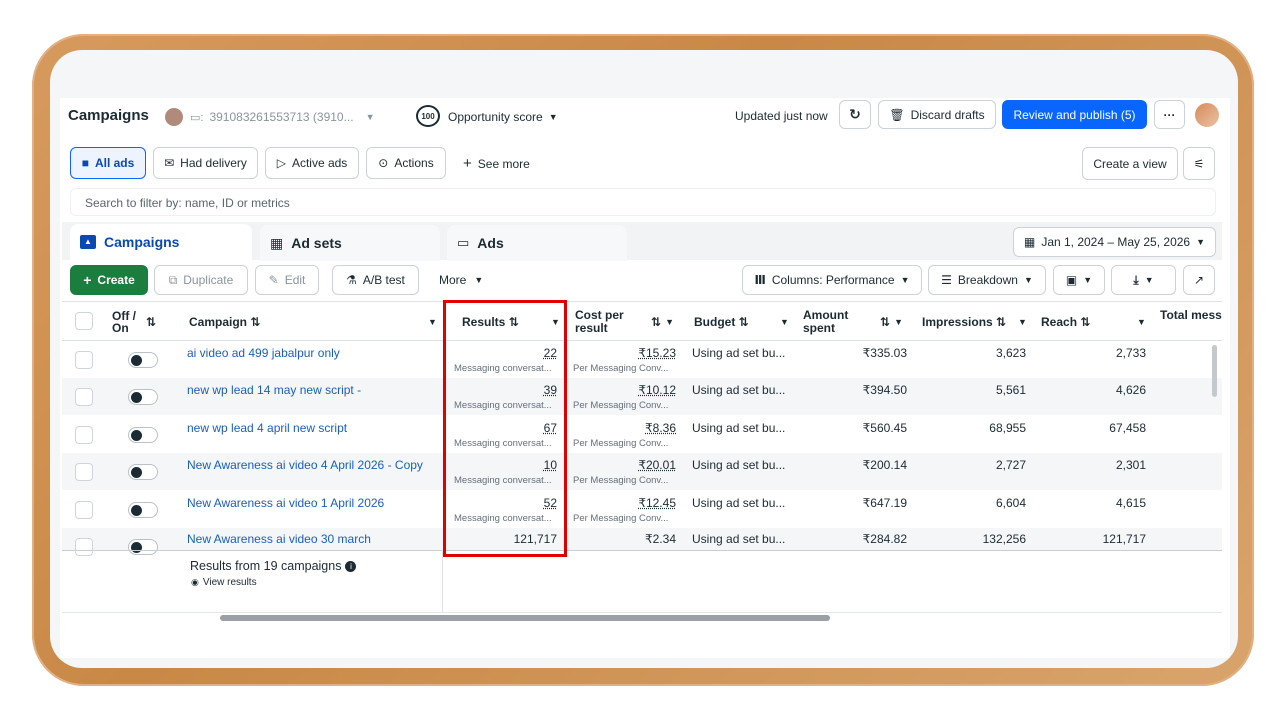 Image resolution: width=1280 pixels, height=720 pixels. I want to click on campaign-name-link: new wp lead 4 april new script, so click(267, 428).